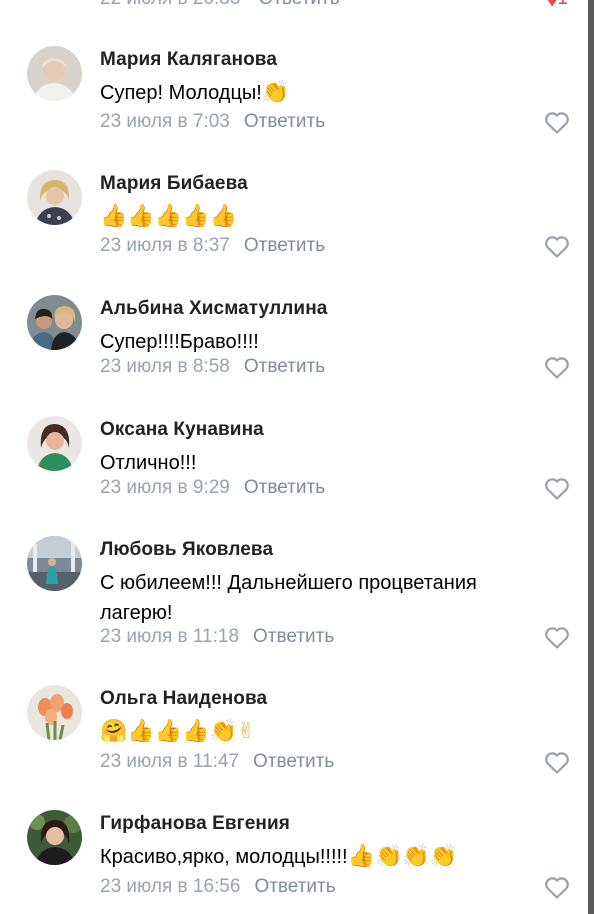  What do you see at coordinates (148, 463) in the screenshot?
I see `comment-text-body: Отлично!!!` at bounding box center [148, 463].